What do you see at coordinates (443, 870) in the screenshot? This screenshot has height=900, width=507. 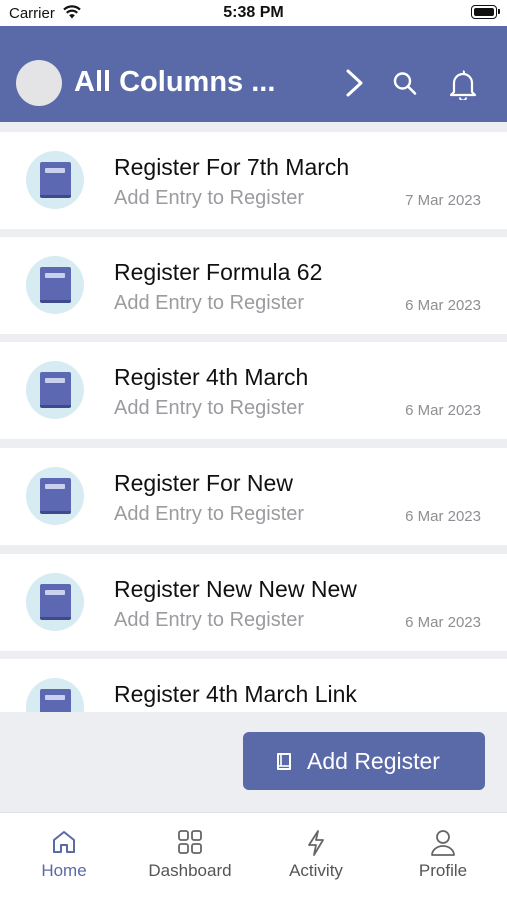 I see `tab-label: Profile` at bounding box center [443, 870].